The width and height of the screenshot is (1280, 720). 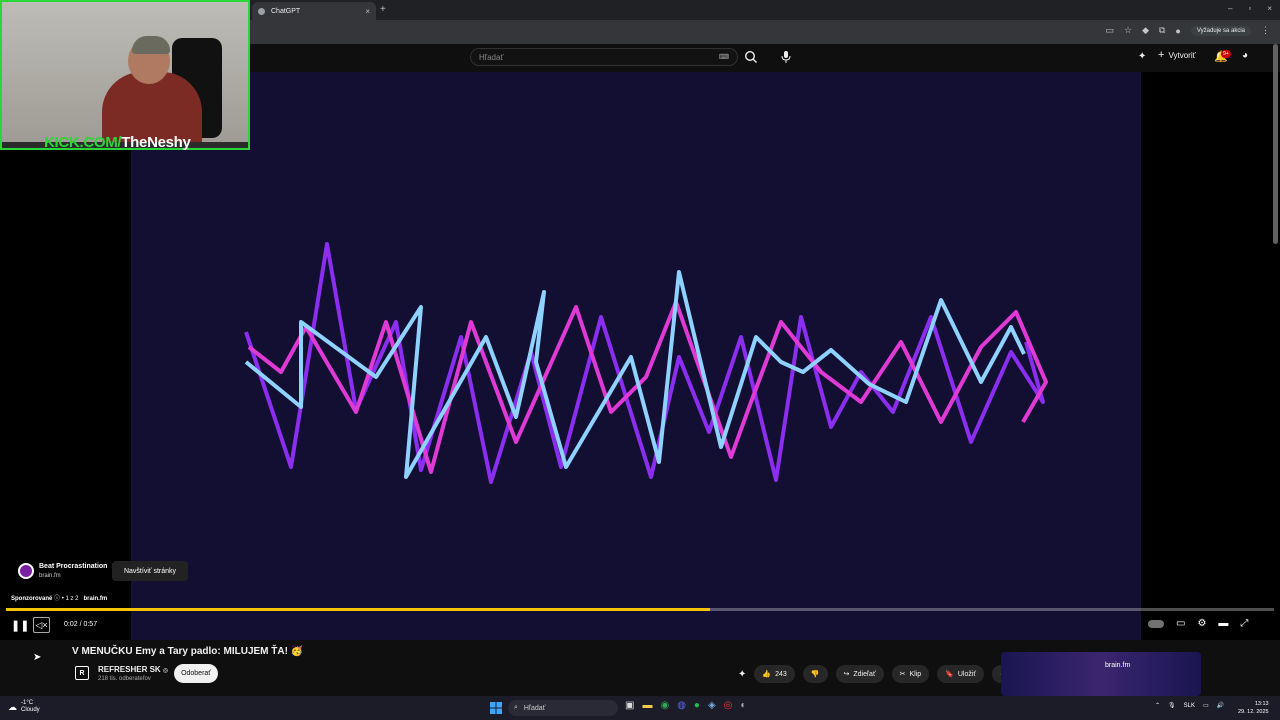 I want to click on system-tray: ⌃ 🎙 SLK ▭ 🔊, so click(x=1189, y=706).